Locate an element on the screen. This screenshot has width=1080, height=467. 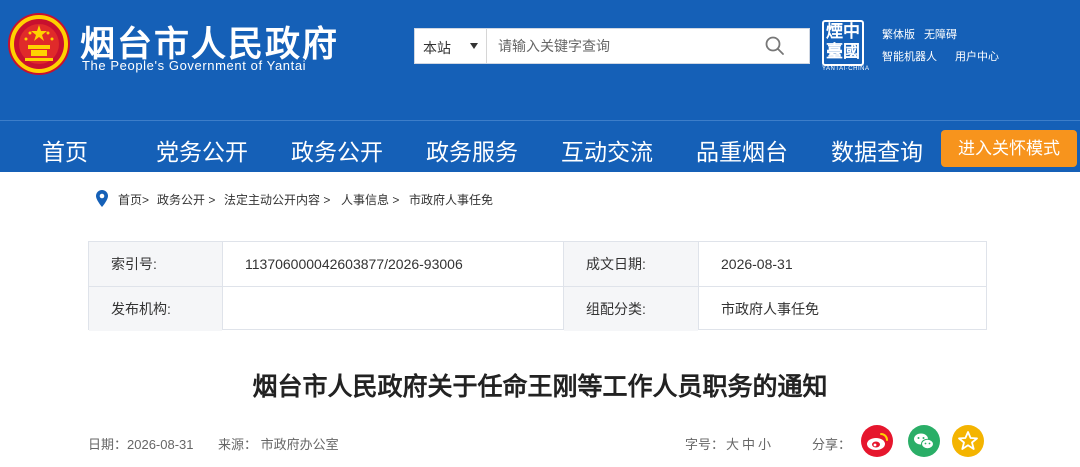
breadcrumb-statutory-disclosure: 法定主动公开内容 > is located at coordinates (277, 199).